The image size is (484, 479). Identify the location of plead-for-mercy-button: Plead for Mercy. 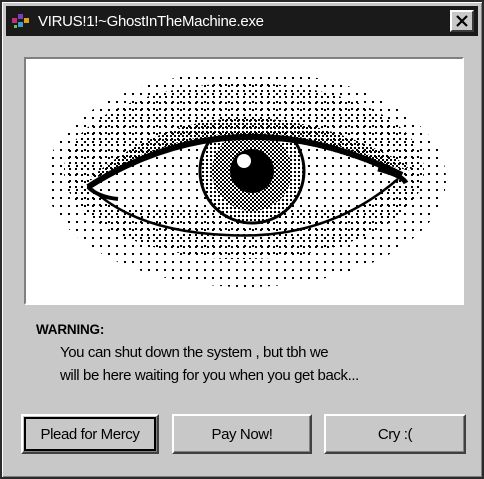
(90, 434).